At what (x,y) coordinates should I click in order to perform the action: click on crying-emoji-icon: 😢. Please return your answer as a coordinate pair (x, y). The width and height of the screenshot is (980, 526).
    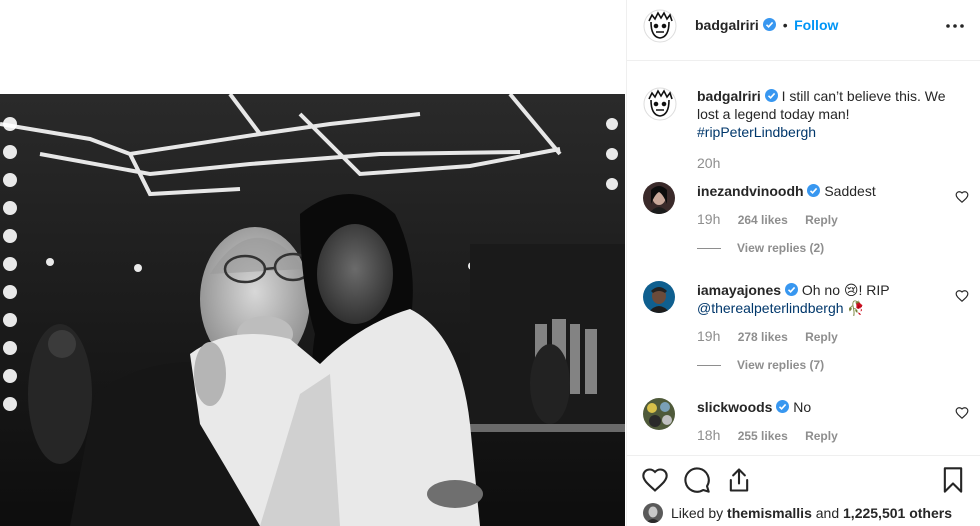
    Looking at the image, I should click on (851, 290).